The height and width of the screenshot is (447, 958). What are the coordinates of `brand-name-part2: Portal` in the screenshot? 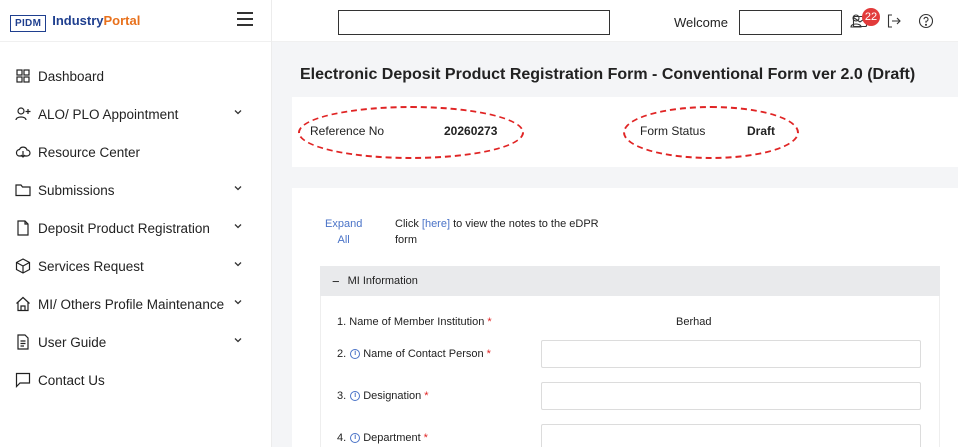 It's located at (122, 20).